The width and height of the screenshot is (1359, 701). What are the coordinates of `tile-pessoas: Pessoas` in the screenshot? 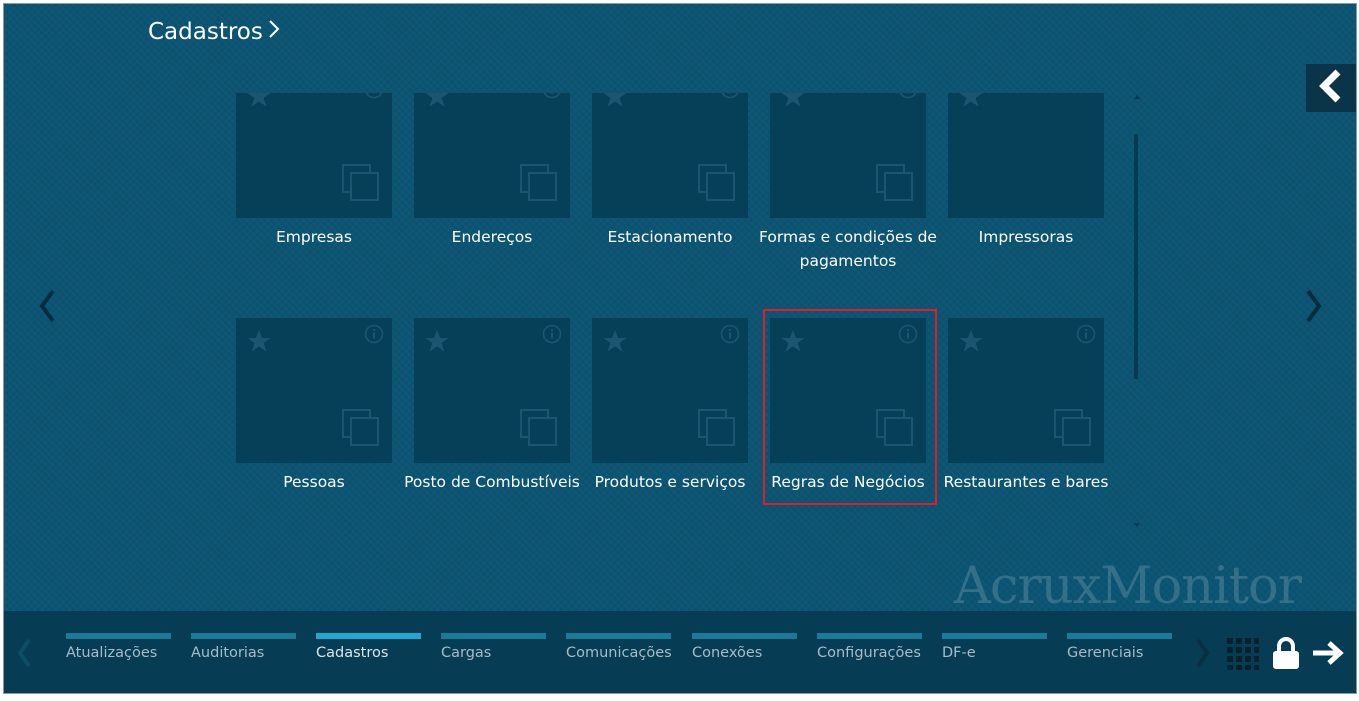 It's located at (314, 406).